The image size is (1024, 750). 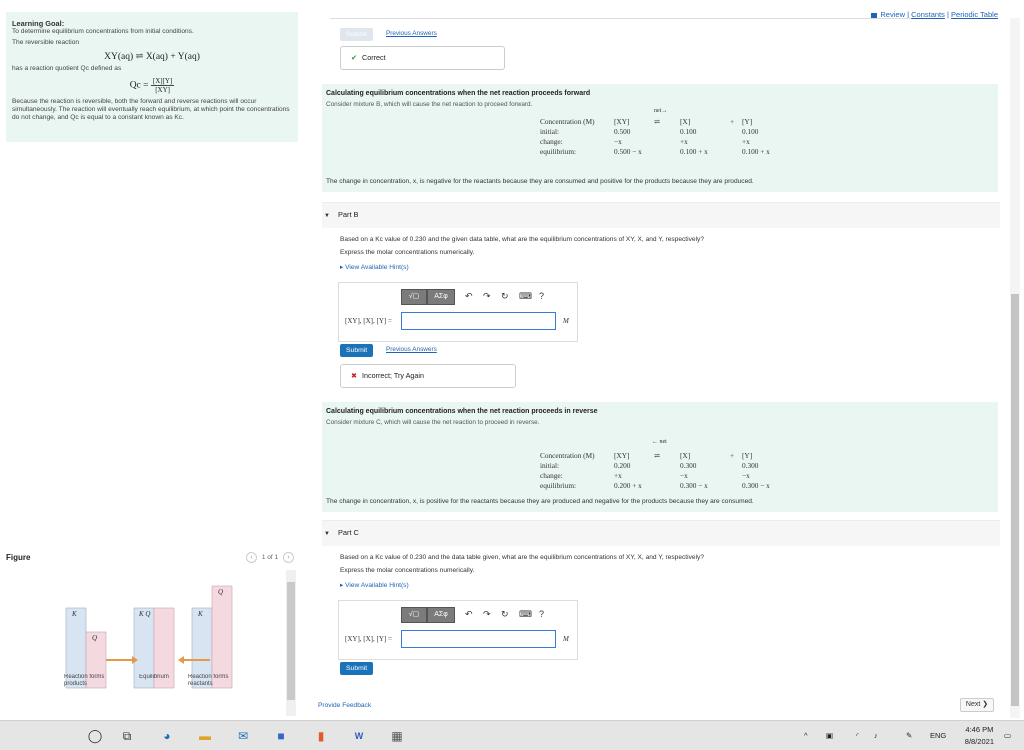 I want to click on task-view-icon: ⧉, so click(x=127, y=736).